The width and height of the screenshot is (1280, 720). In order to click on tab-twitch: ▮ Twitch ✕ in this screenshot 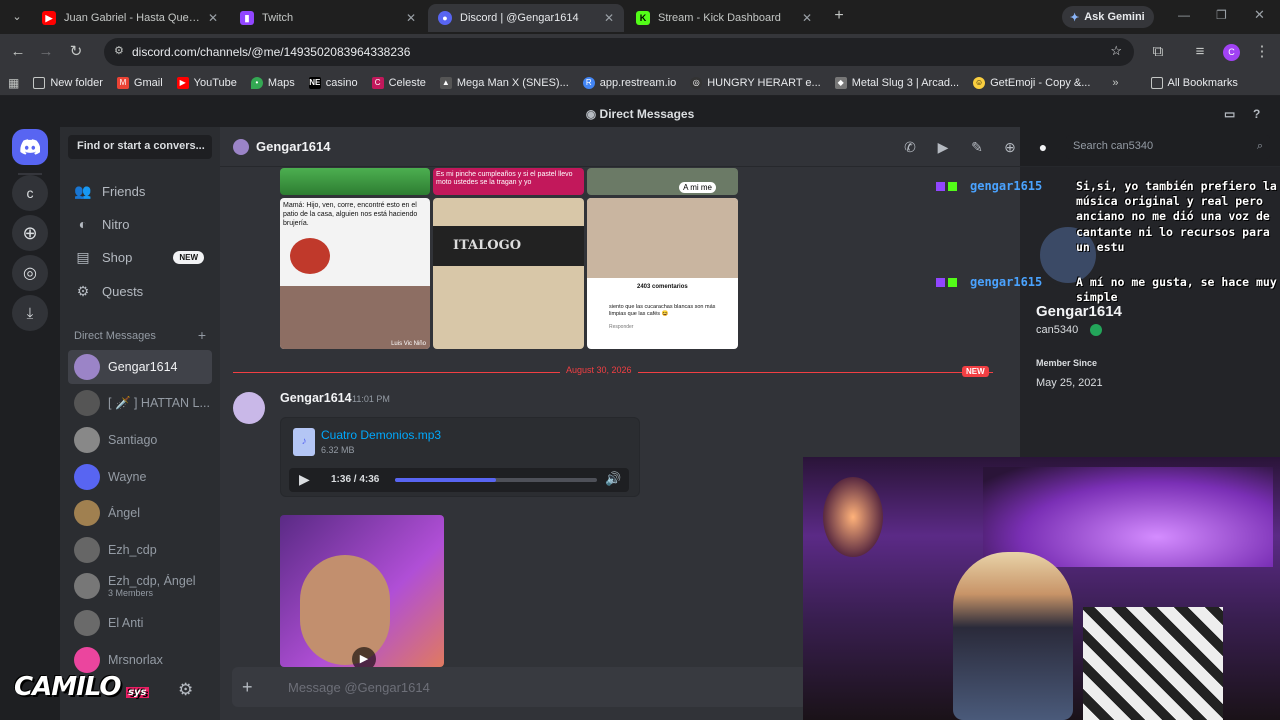, I will do `click(328, 18)`.